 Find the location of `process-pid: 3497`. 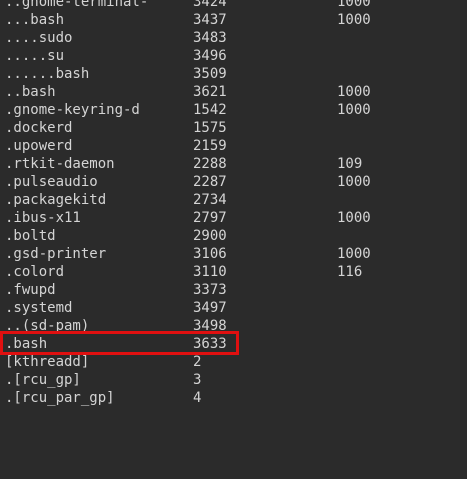

process-pid: 3497 is located at coordinates (210, 308).